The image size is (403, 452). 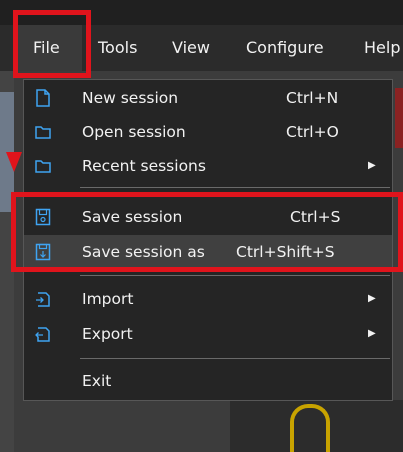 What do you see at coordinates (14, 162) in the screenshot?
I see `annotation-arrow-icon` at bounding box center [14, 162].